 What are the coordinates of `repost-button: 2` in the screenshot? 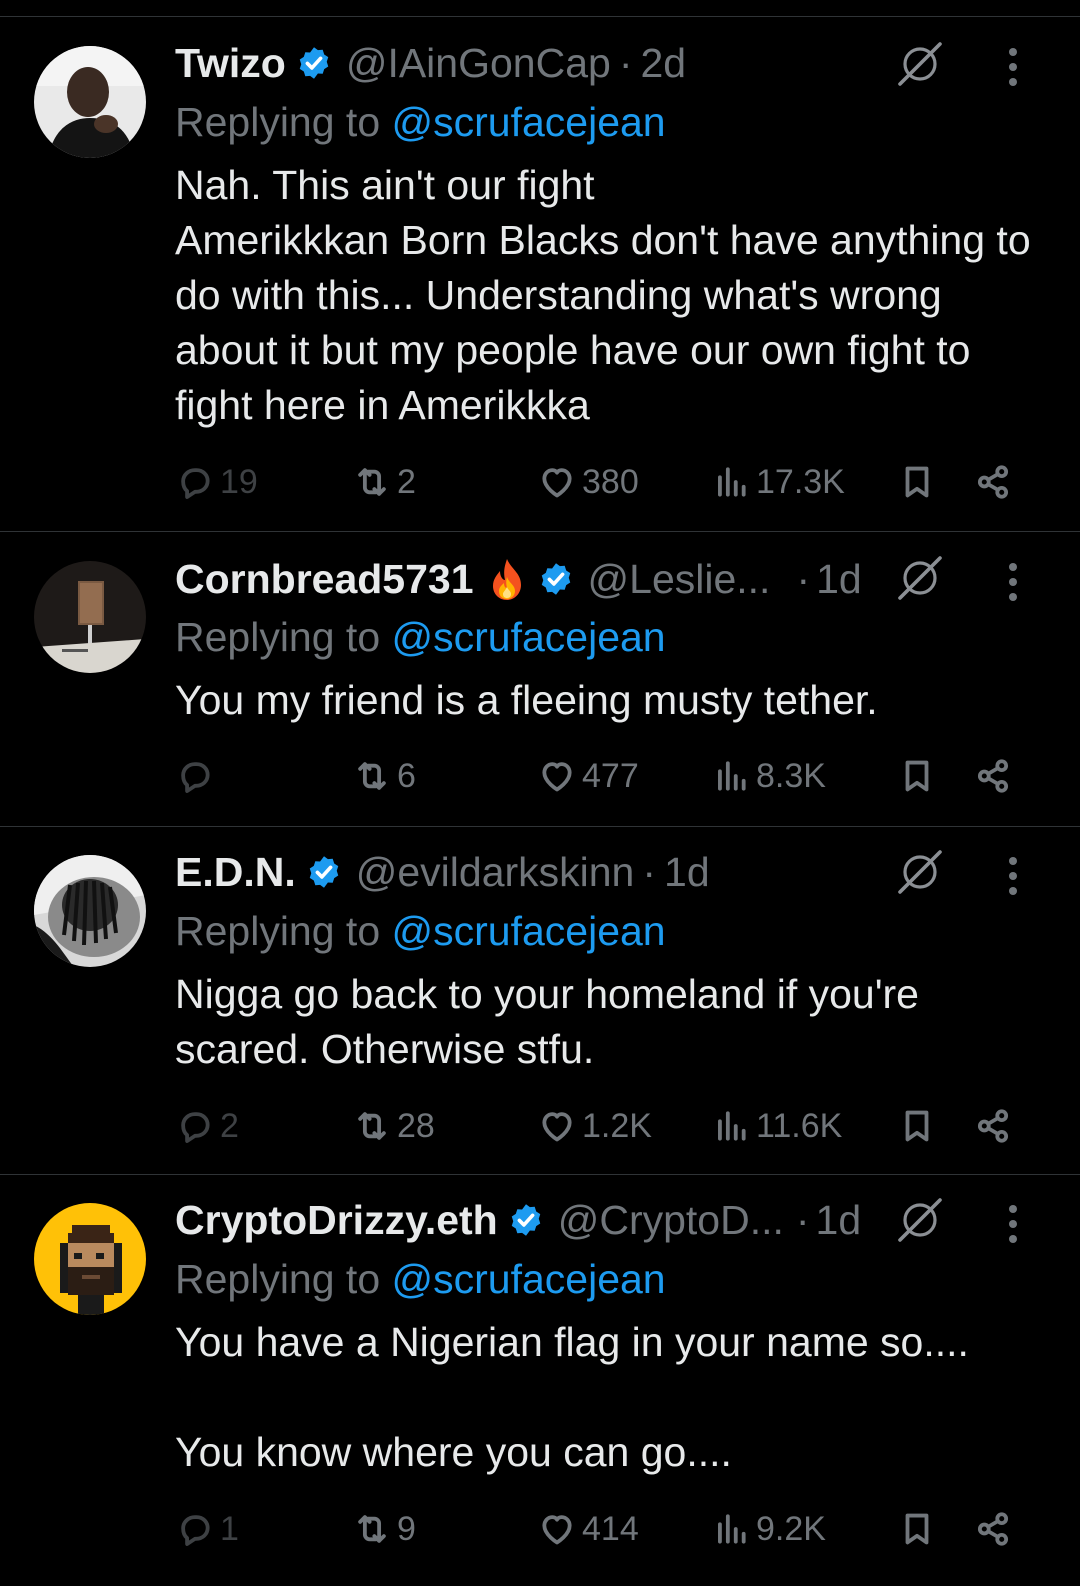 It's located at (384, 482).